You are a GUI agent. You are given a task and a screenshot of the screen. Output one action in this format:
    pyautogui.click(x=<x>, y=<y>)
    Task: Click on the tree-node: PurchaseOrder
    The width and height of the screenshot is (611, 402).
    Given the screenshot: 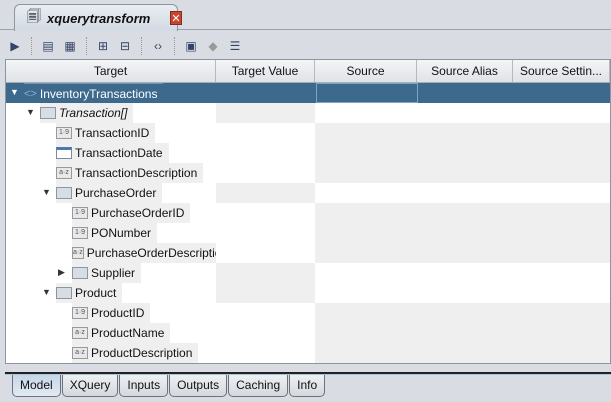 What is the action you would take?
    pyautogui.click(x=109, y=193)
    